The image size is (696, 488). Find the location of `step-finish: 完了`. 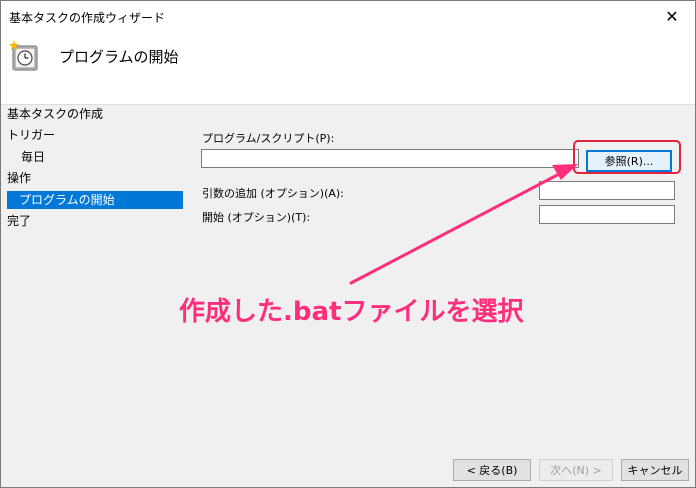

step-finish: 完了 is located at coordinates (19, 221).